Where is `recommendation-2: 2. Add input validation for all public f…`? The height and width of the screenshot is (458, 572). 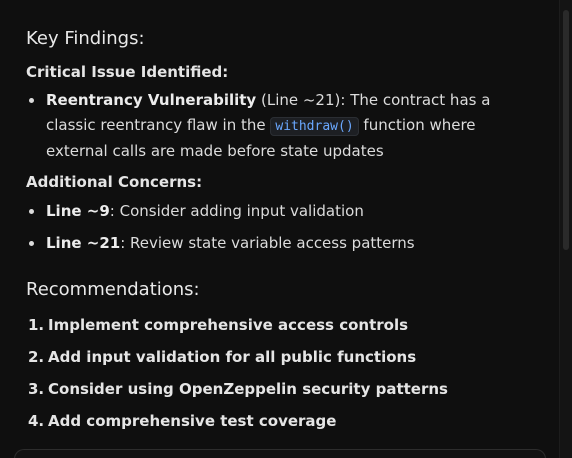 recommendation-2: 2. Add input validation for all public f… is located at coordinates (284, 357).